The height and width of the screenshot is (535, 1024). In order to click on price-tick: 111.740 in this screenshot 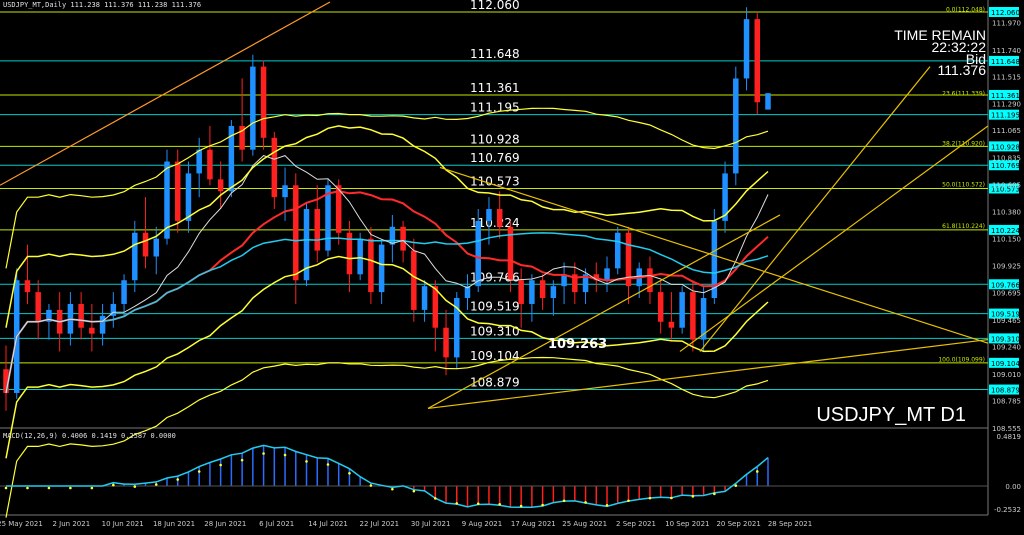, I will do `click(1006, 51)`.